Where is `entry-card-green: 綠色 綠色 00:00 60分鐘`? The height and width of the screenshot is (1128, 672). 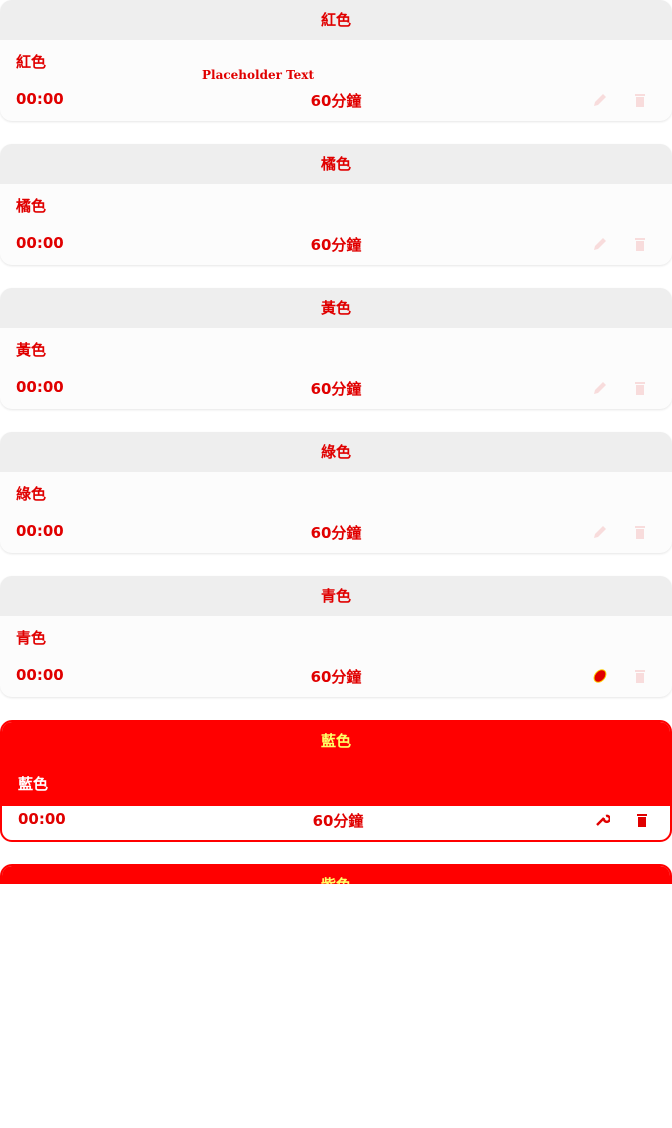 entry-card-green: 綠色 綠色 00:00 60分鐘 is located at coordinates (336, 492).